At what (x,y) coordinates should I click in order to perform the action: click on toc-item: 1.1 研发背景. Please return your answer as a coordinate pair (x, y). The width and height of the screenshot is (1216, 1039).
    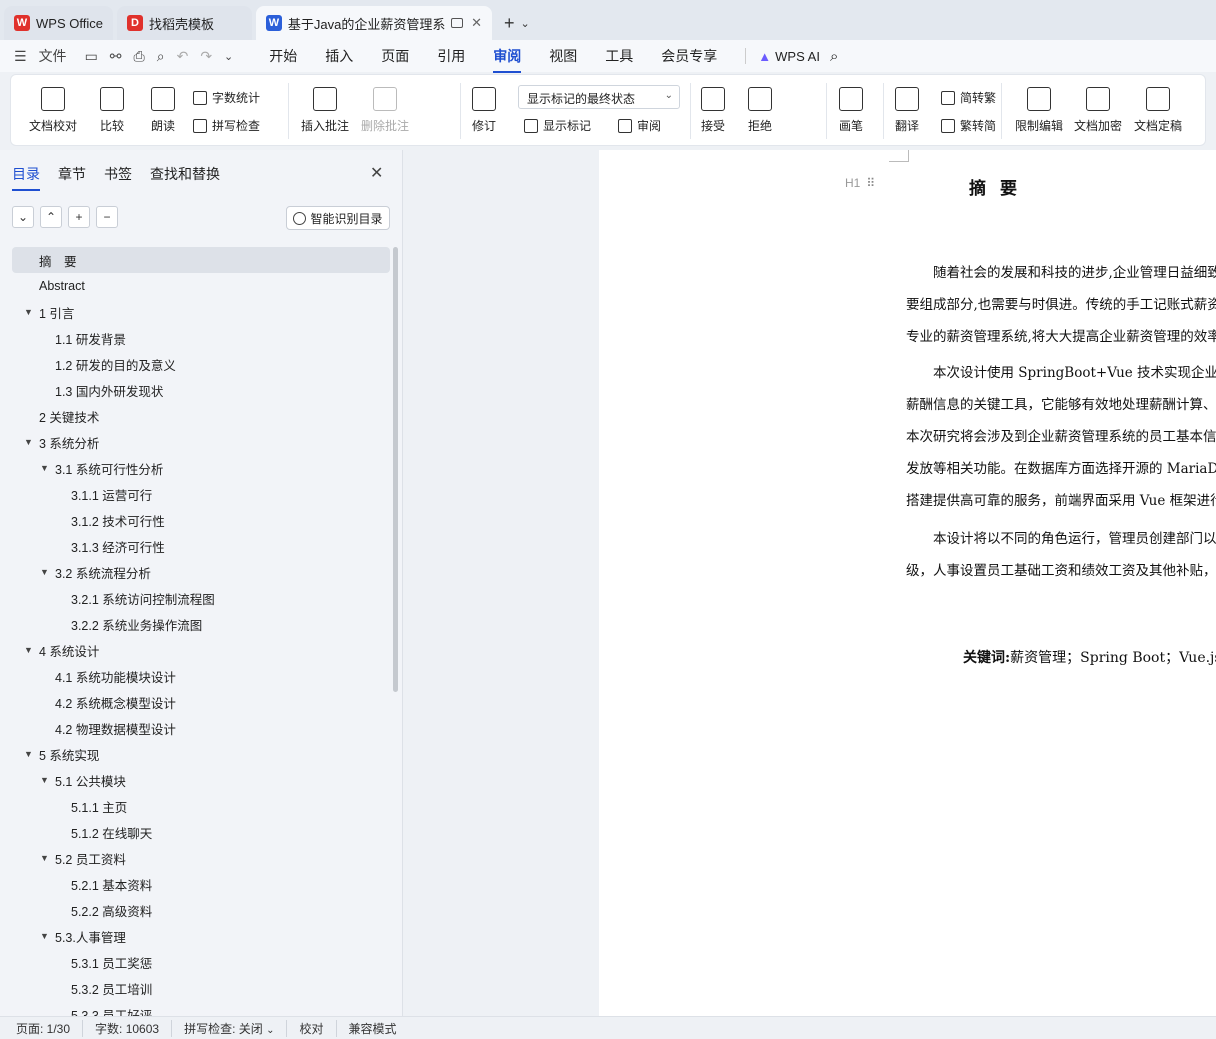
    Looking at the image, I should click on (201, 338).